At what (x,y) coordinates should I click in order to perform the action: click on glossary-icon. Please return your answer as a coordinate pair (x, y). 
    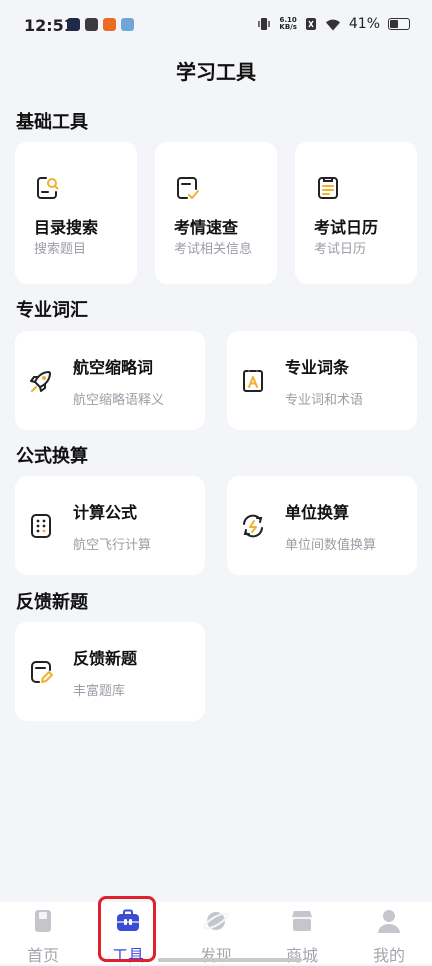
    Looking at the image, I should click on (253, 381).